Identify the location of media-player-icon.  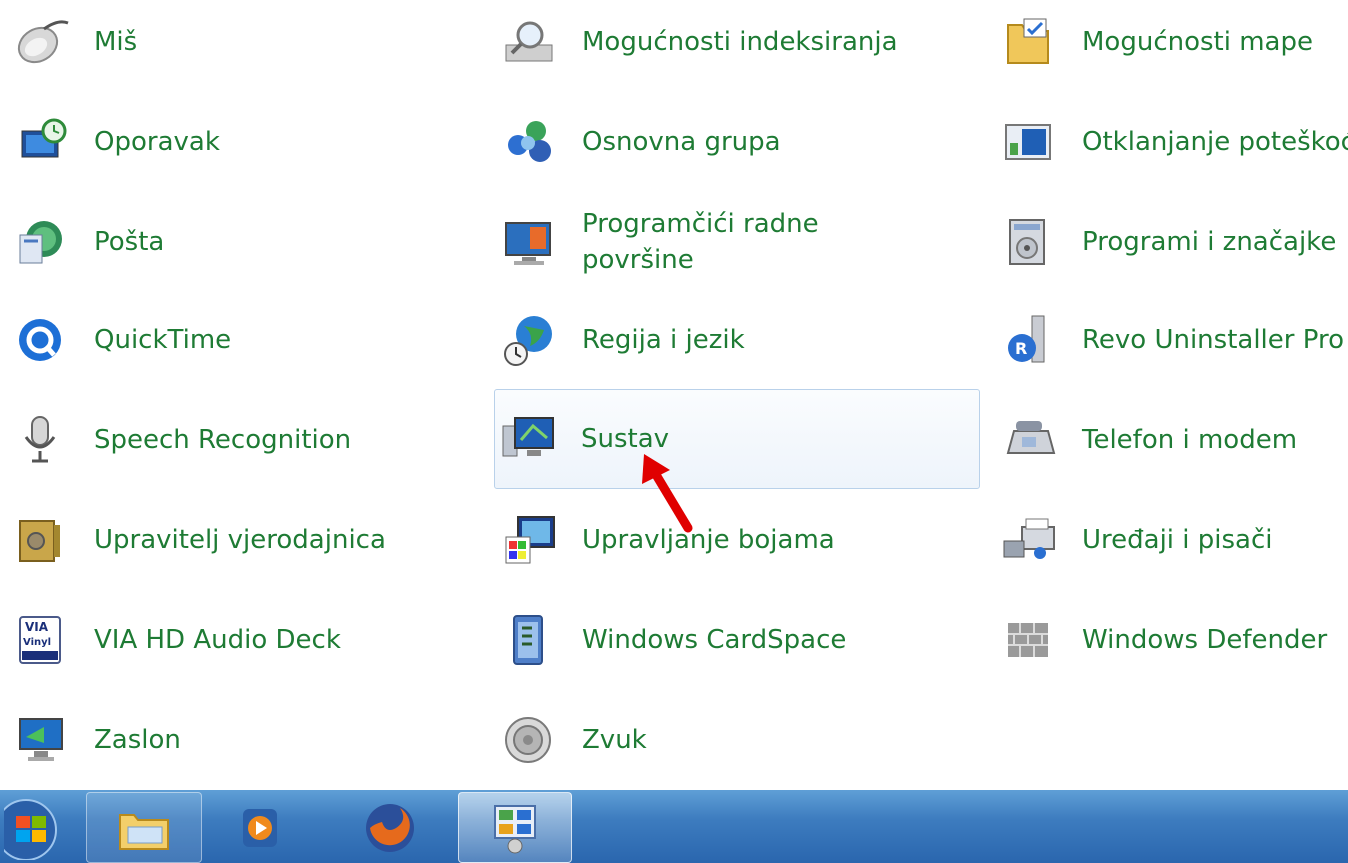
(260, 827).